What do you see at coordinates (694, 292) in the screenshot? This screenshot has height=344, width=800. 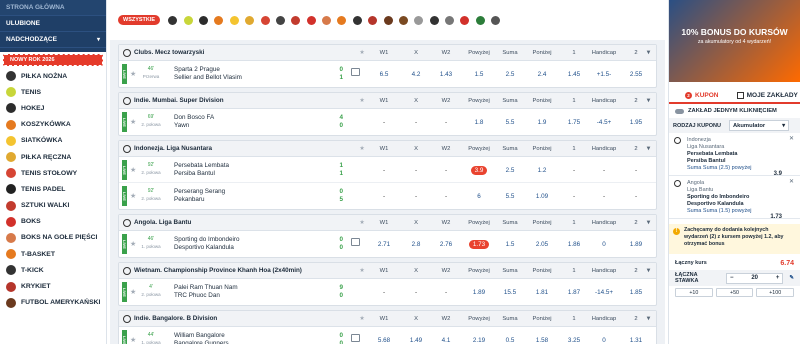 I see `quick-stake-10: +10` at bounding box center [694, 292].